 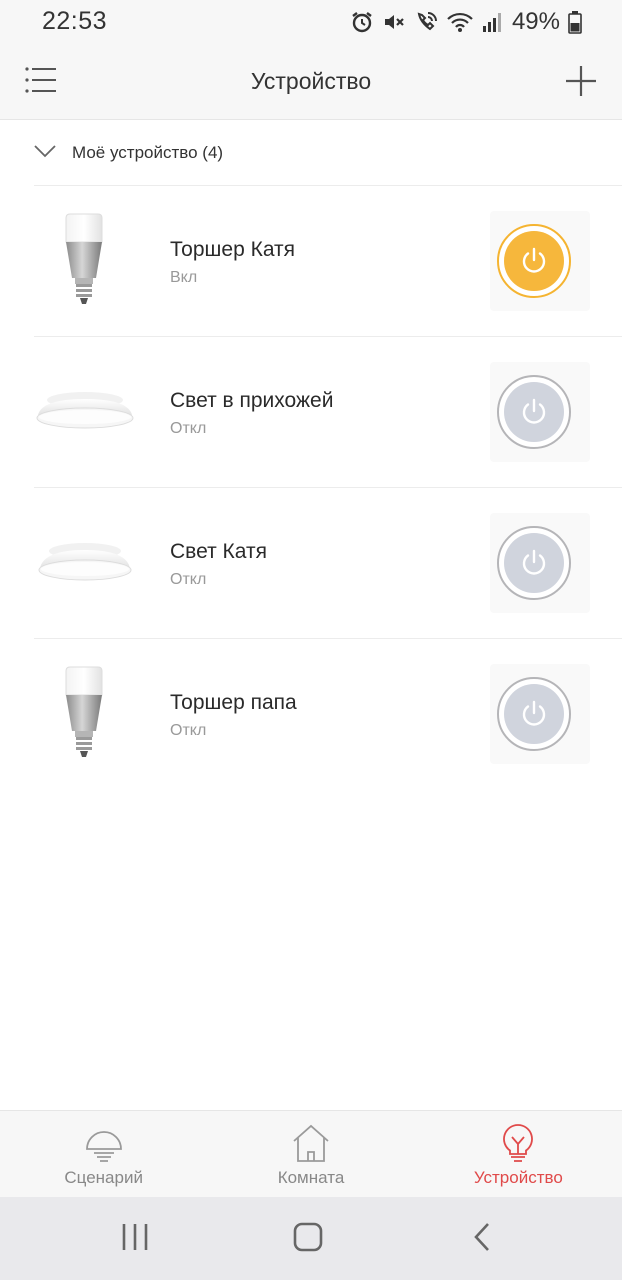 What do you see at coordinates (427, 21) in the screenshot?
I see `wifi-call-icon` at bounding box center [427, 21].